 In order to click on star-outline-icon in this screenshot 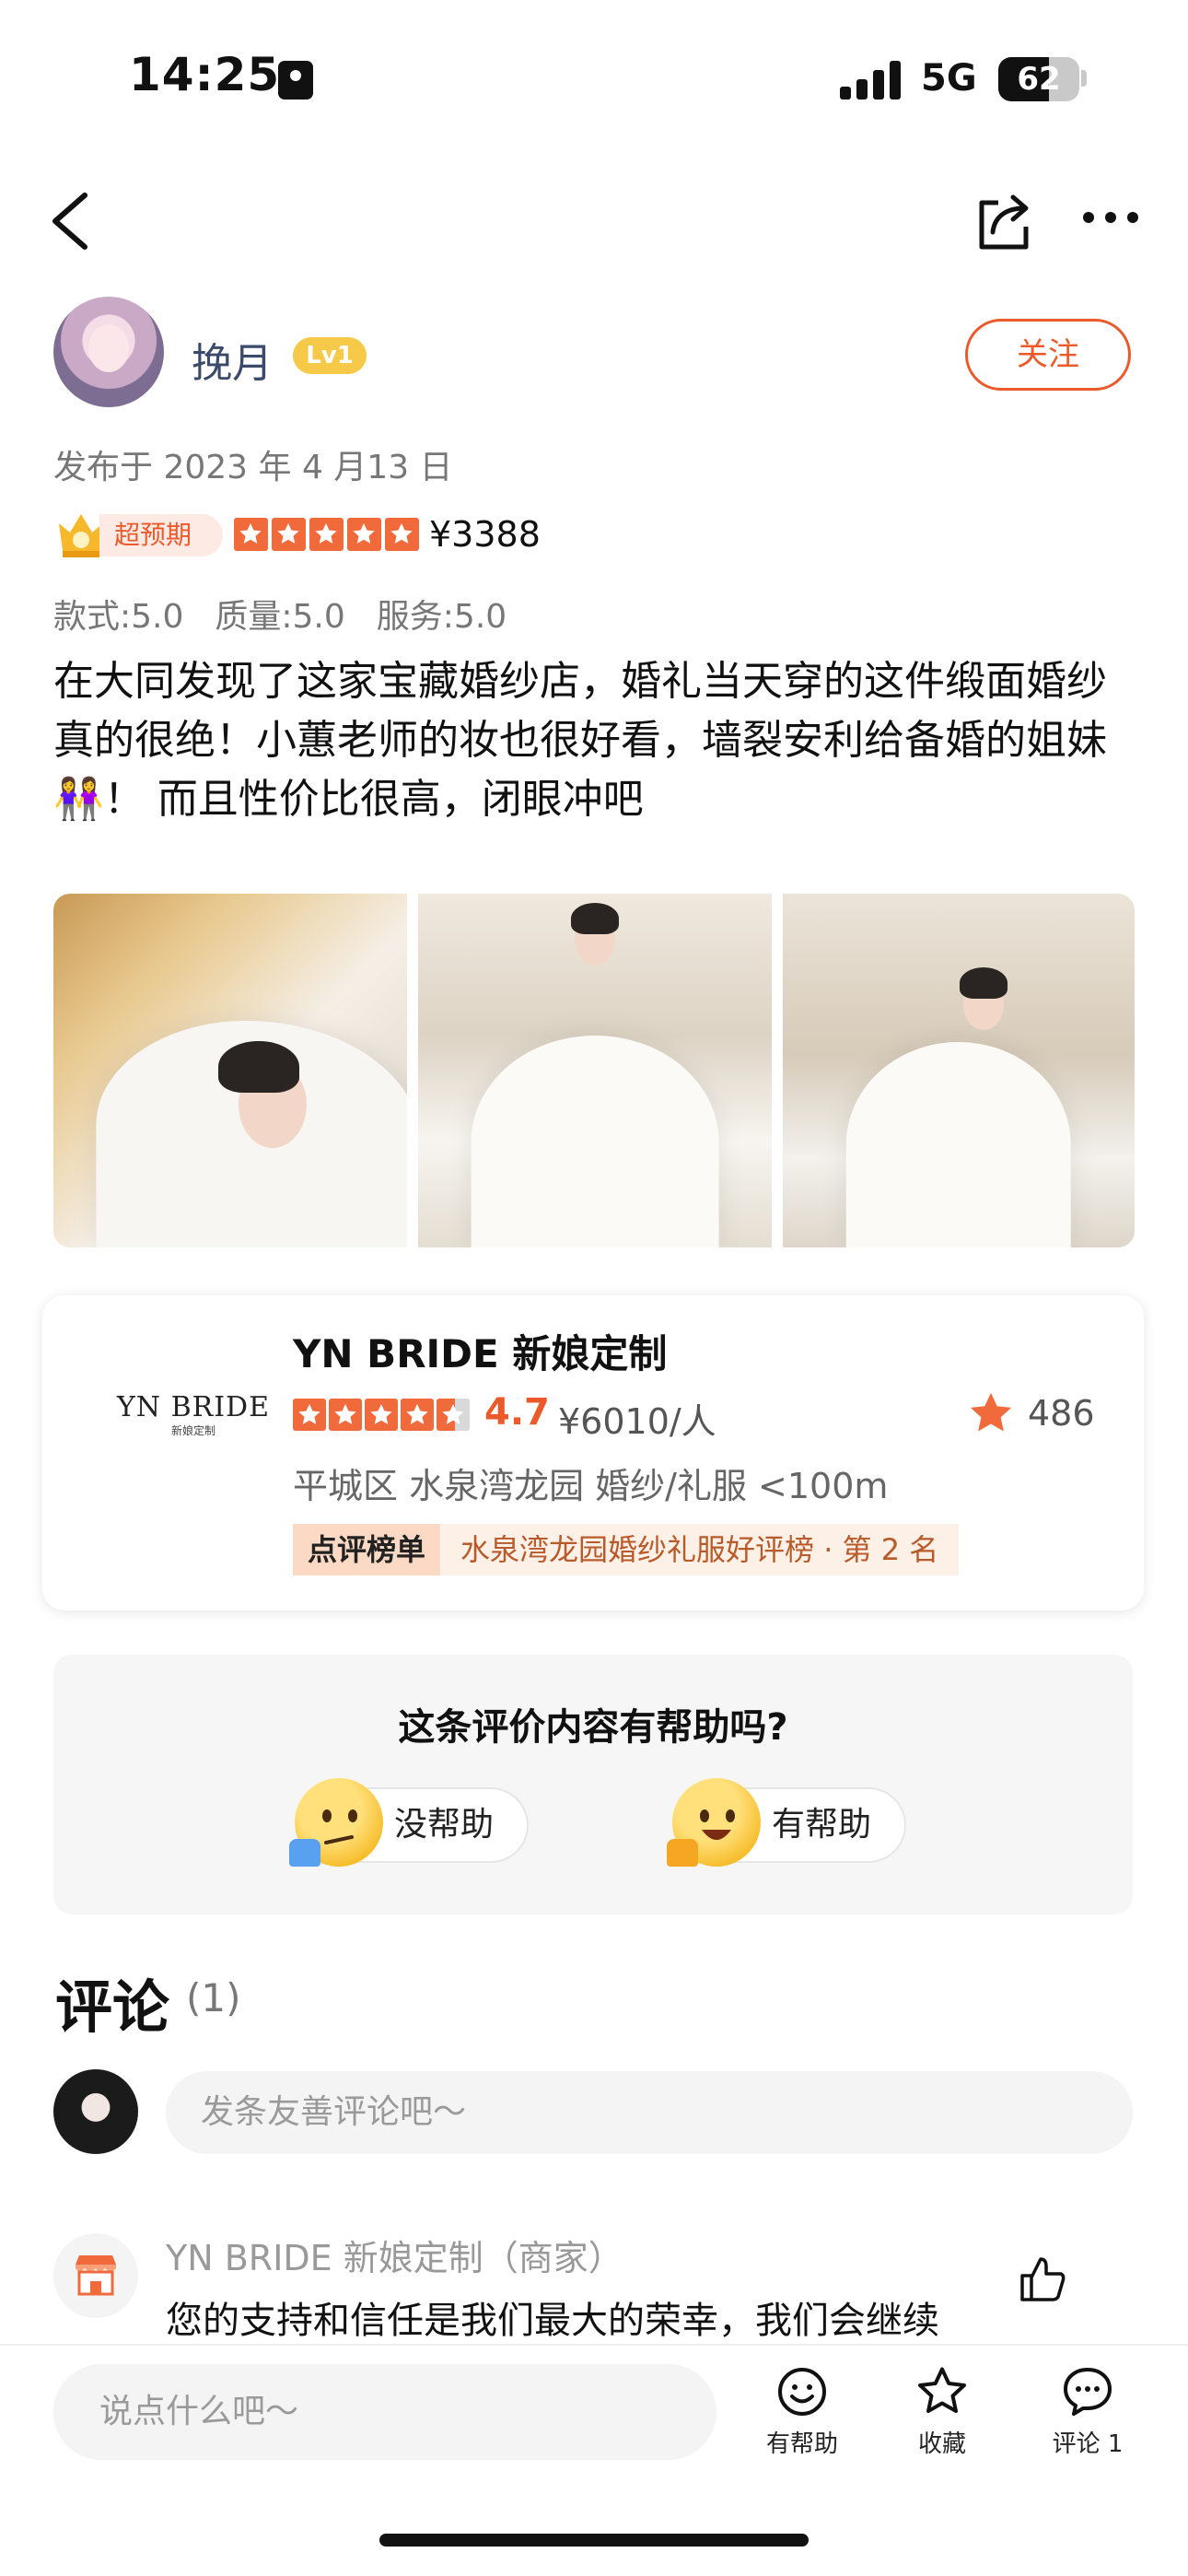, I will do `click(942, 2390)`.